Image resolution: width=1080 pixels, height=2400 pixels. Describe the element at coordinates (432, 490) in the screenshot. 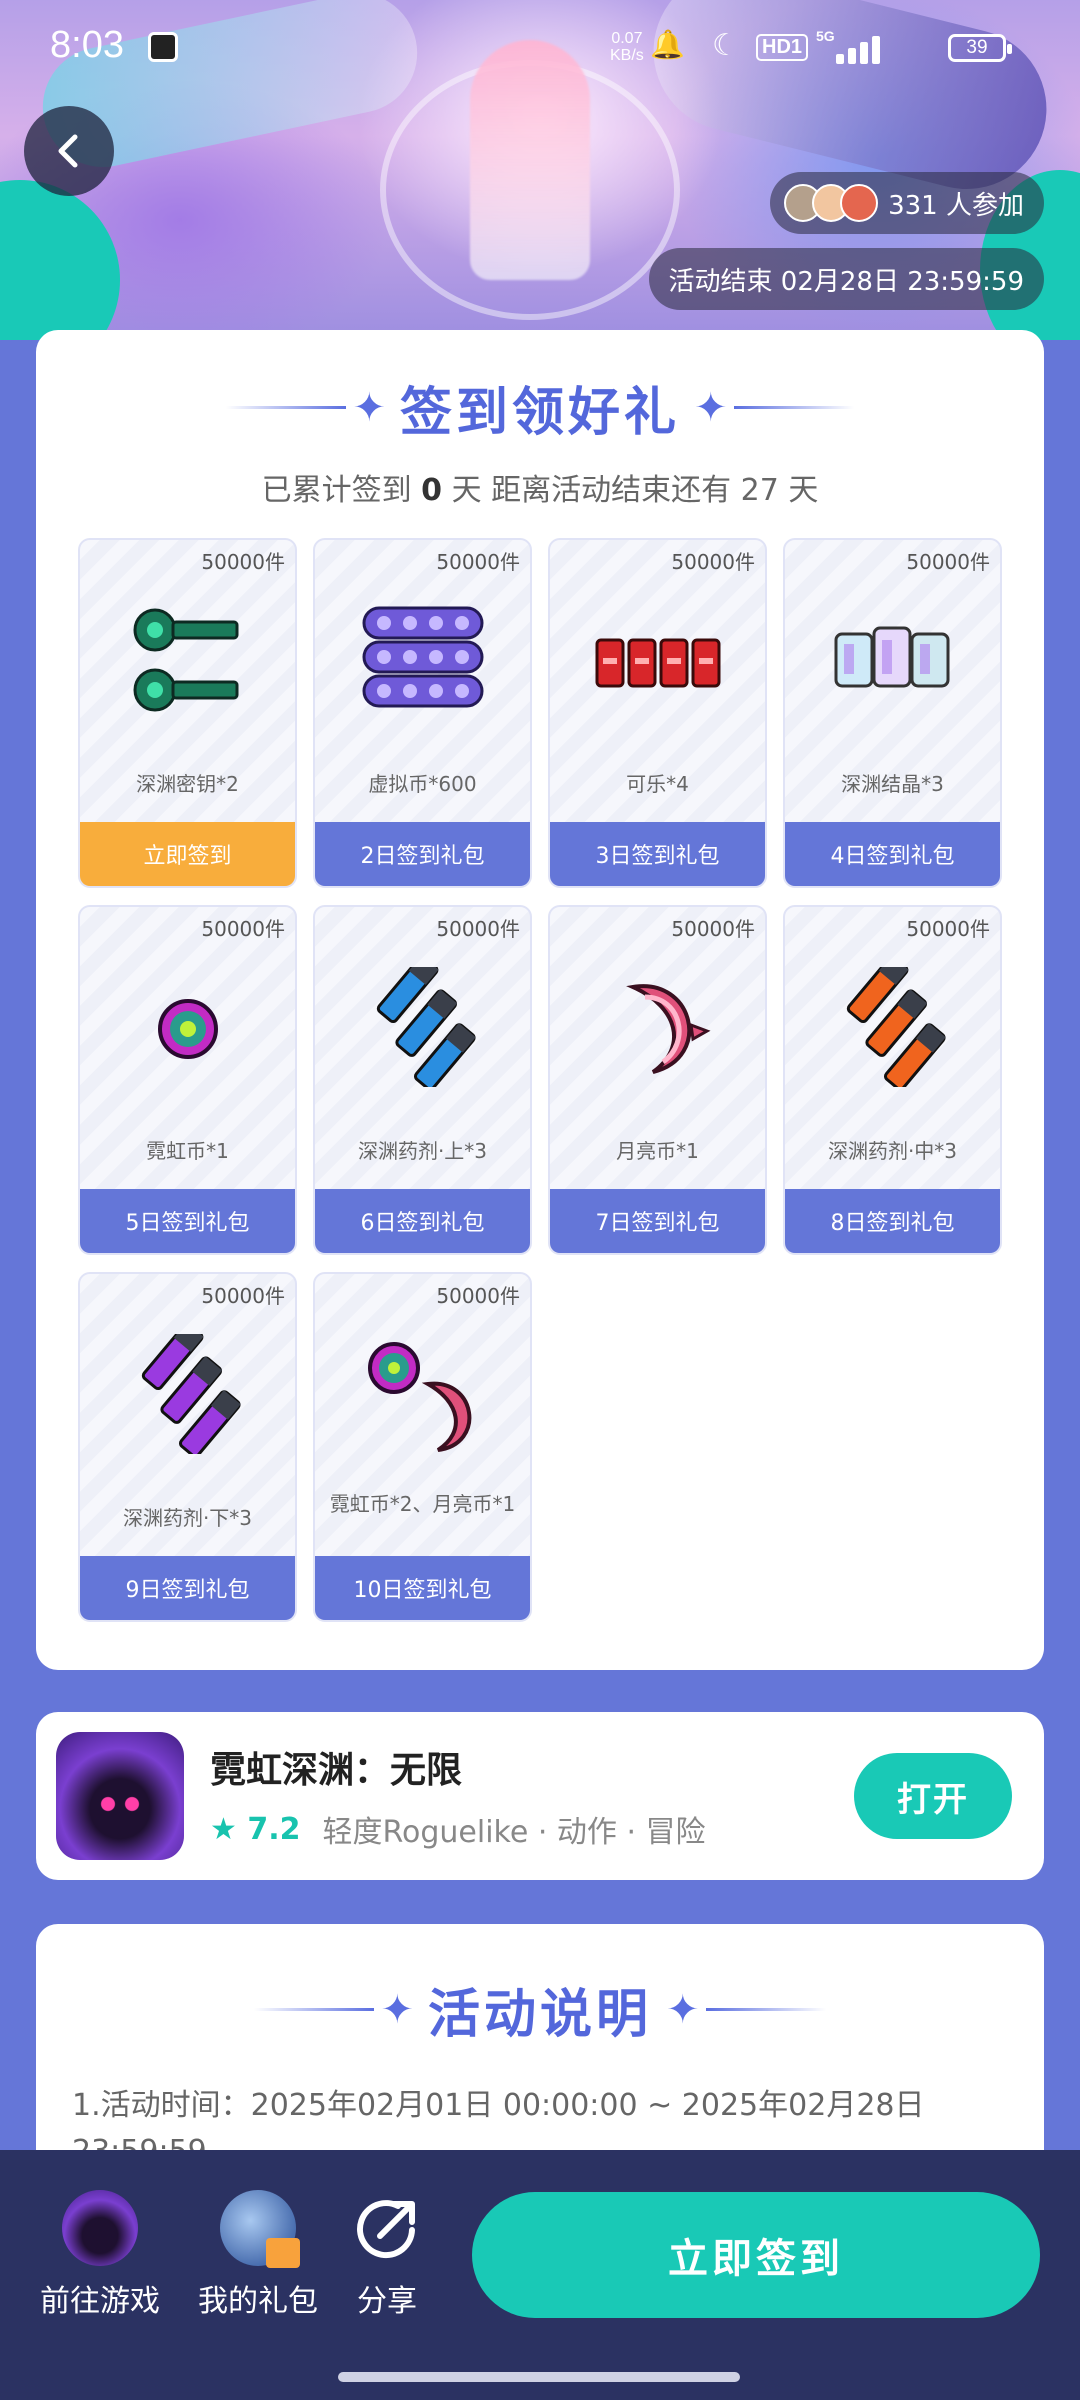

I see `signin-days-count: 0` at that location.